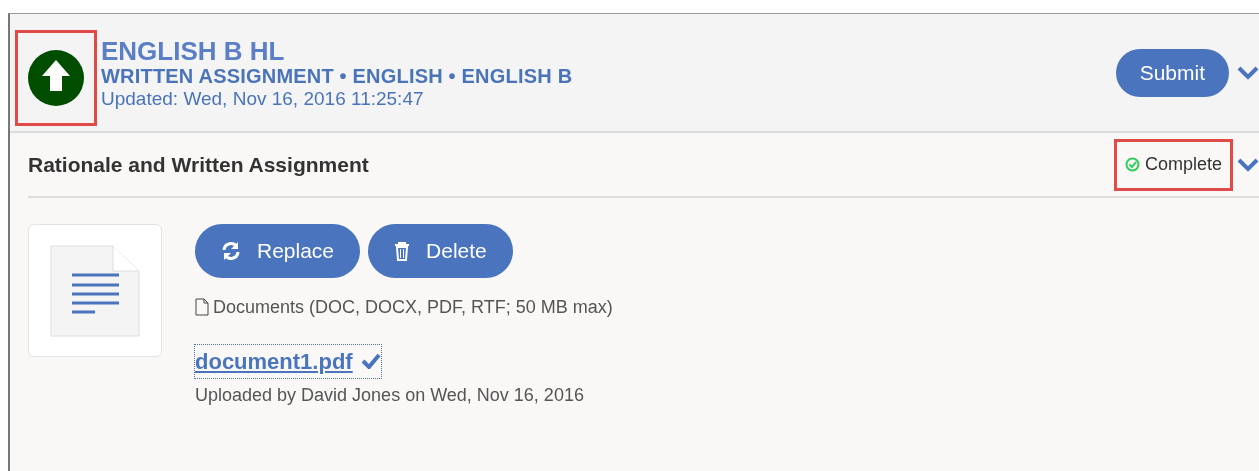 The image size is (1259, 471). What do you see at coordinates (193, 52) in the screenshot?
I see `assignment-title: ENGLISH B HL` at bounding box center [193, 52].